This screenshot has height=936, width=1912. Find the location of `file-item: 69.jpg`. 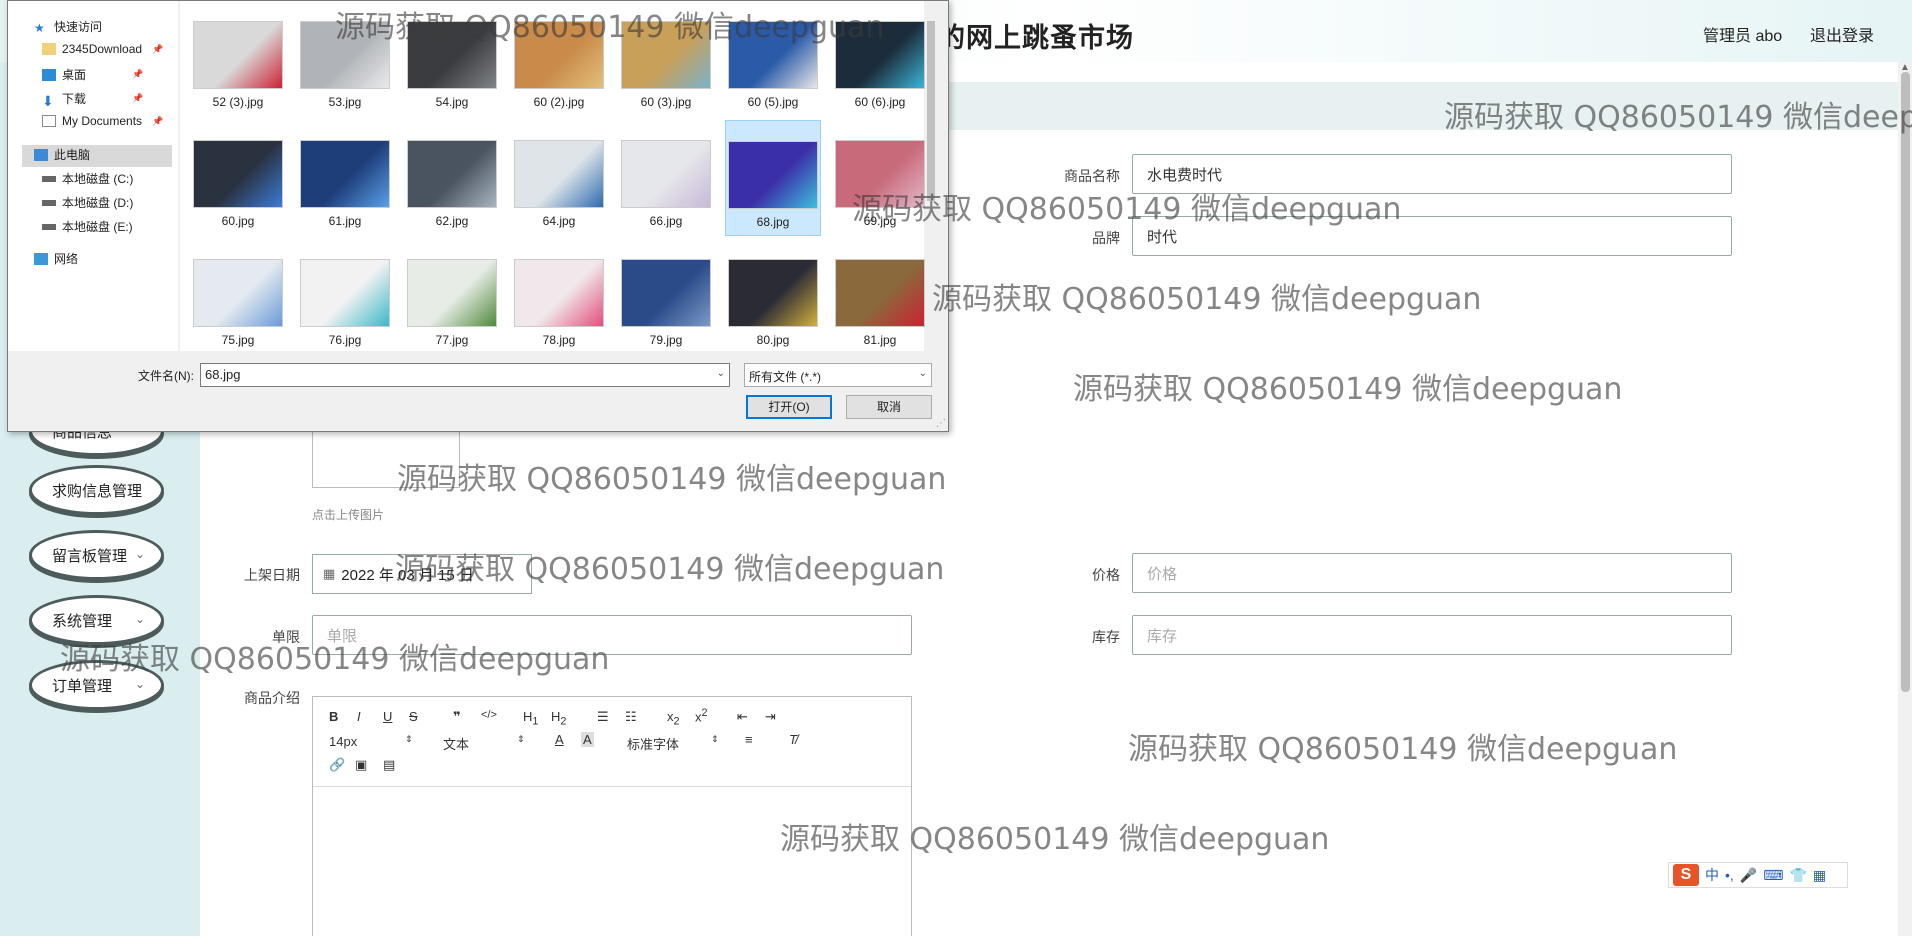

file-item: 69.jpg is located at coordinates (880, 178).